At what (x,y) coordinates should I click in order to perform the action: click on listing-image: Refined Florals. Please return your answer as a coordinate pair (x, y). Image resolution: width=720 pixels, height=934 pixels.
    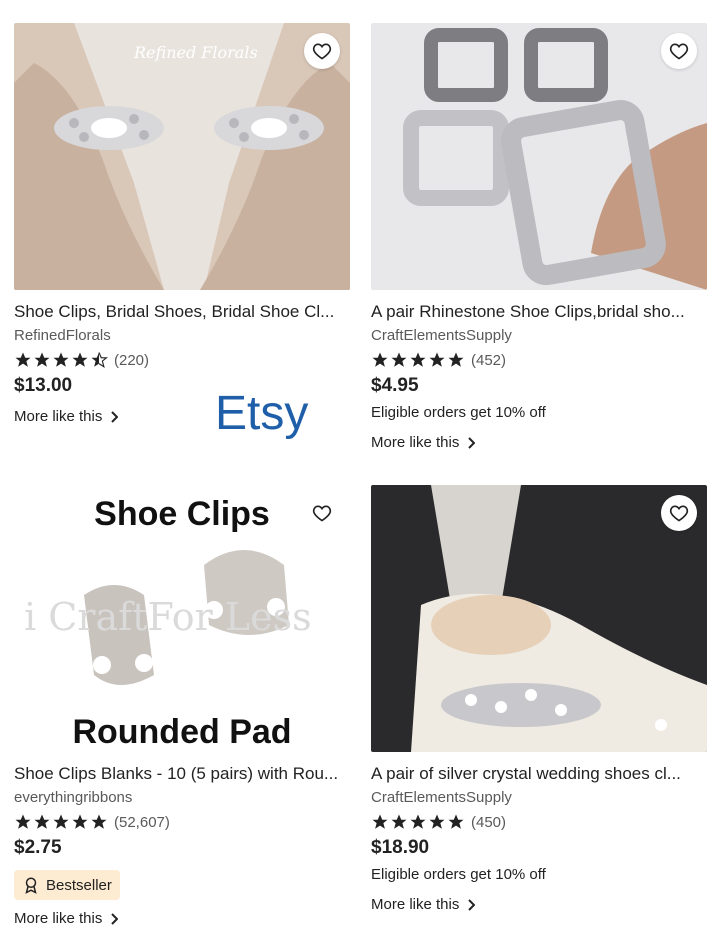
    Looking at the image, I should click on (182, 156).